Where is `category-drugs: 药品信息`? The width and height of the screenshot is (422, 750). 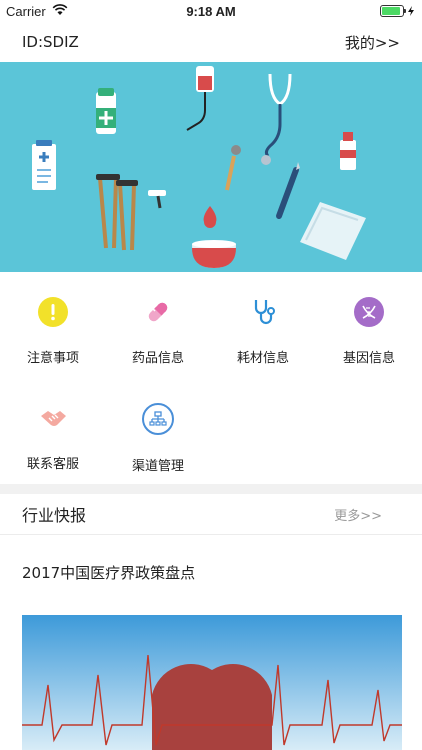
category-drugs: 药品信息 is located at coordinates (158, 331).